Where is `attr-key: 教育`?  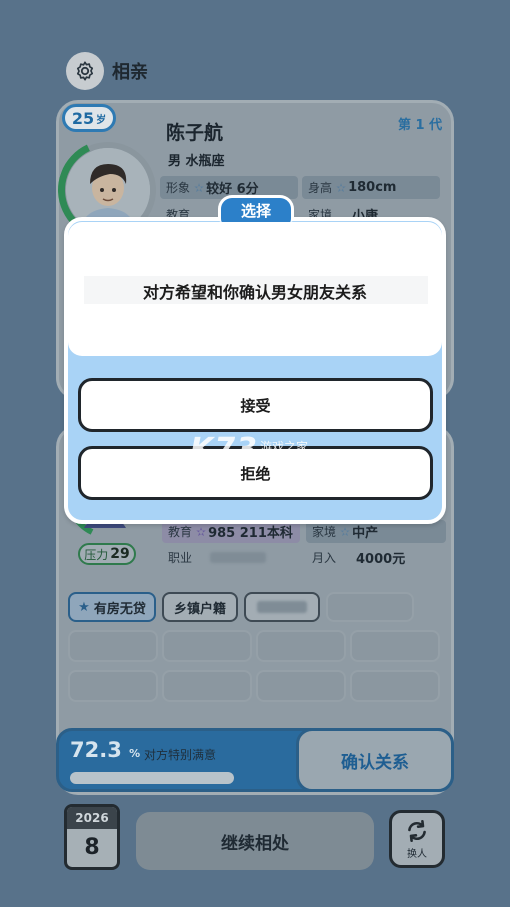 attr-key: 教育 is located at coordinates (180, 532).